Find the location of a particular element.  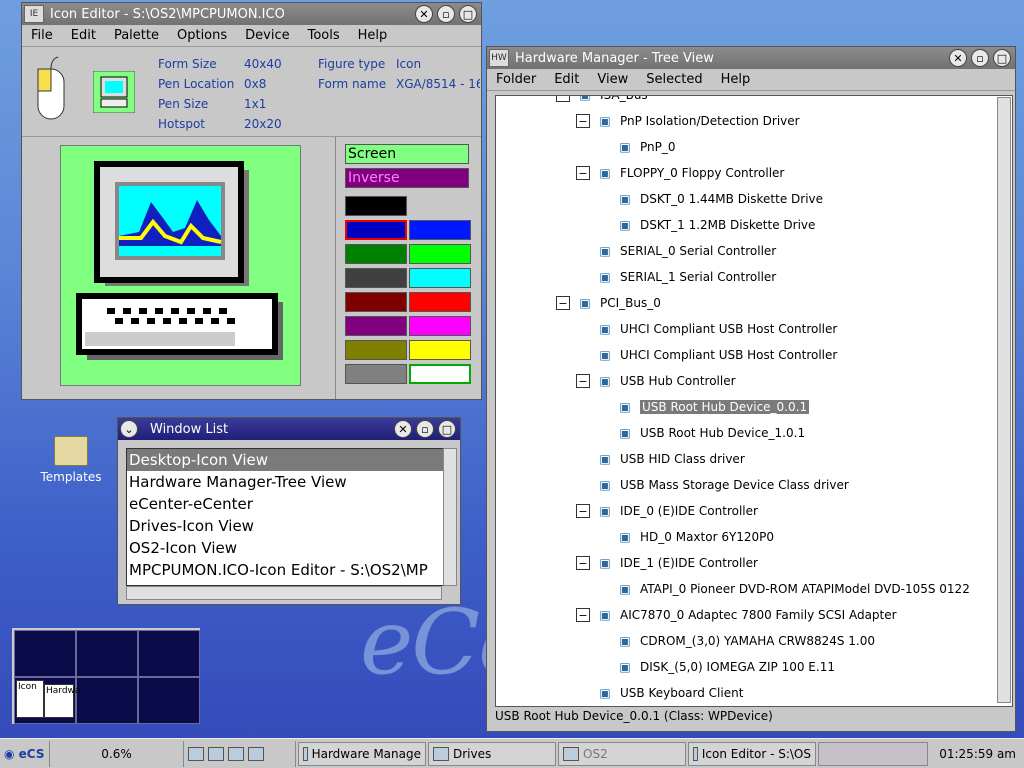

menu-tools: Tools is located at coordinates (324, 35).